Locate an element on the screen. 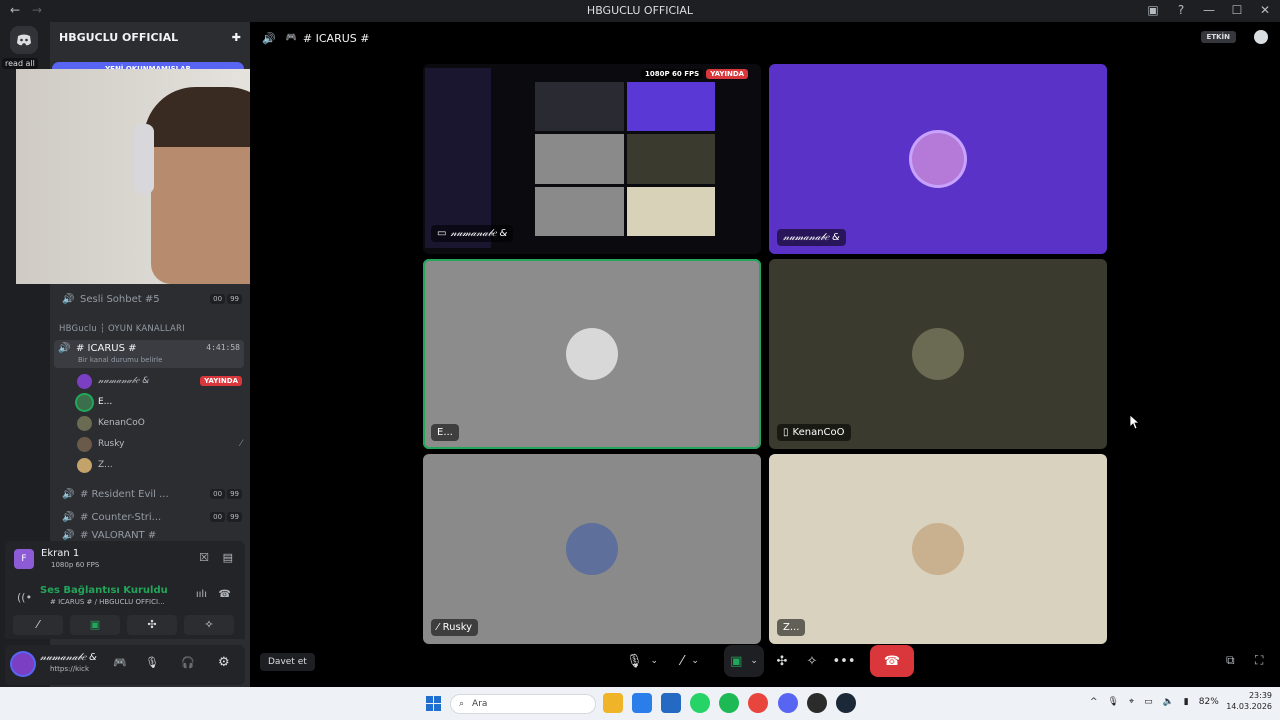 The height and width of the screenshot is (720, 1280). category-oyun-kanallari: HBGuclu ┆ OYUN KANALLARI is located at coordinates (122, 329).